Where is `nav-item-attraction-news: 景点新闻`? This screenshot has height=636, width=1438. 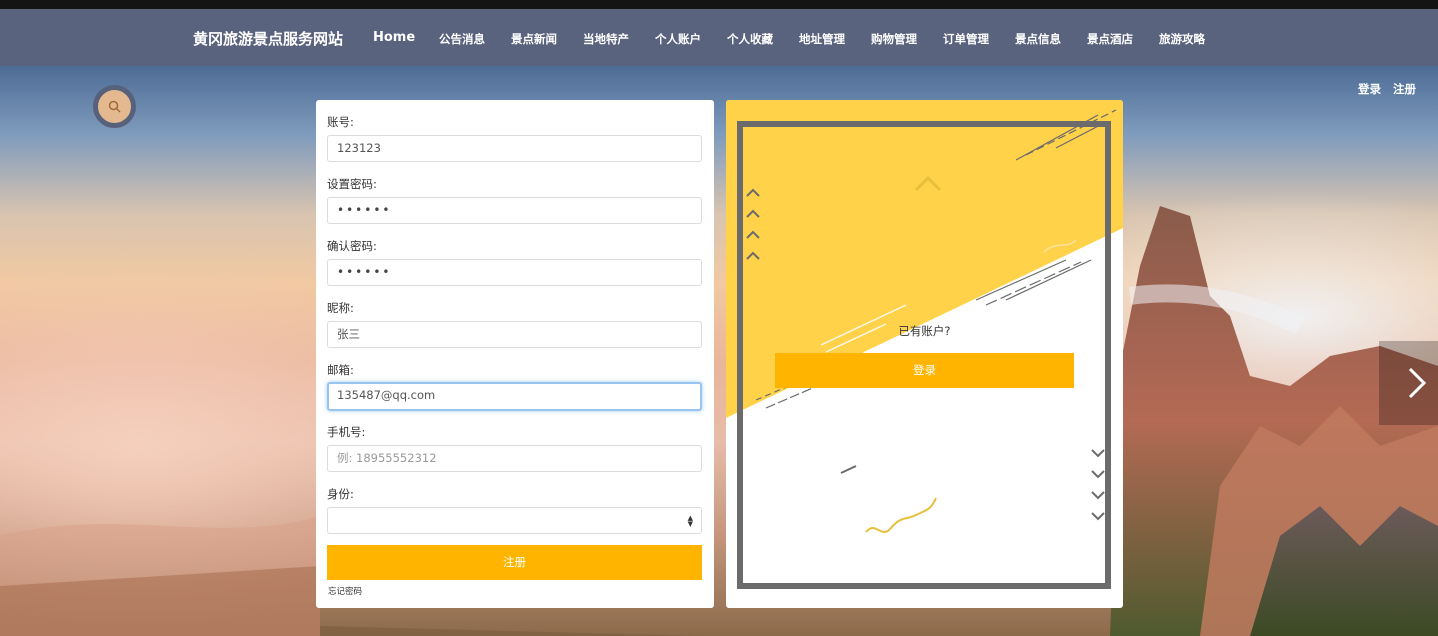
nav-item-attraction-news: 景点新闻 is located at coordinates (534, 39).